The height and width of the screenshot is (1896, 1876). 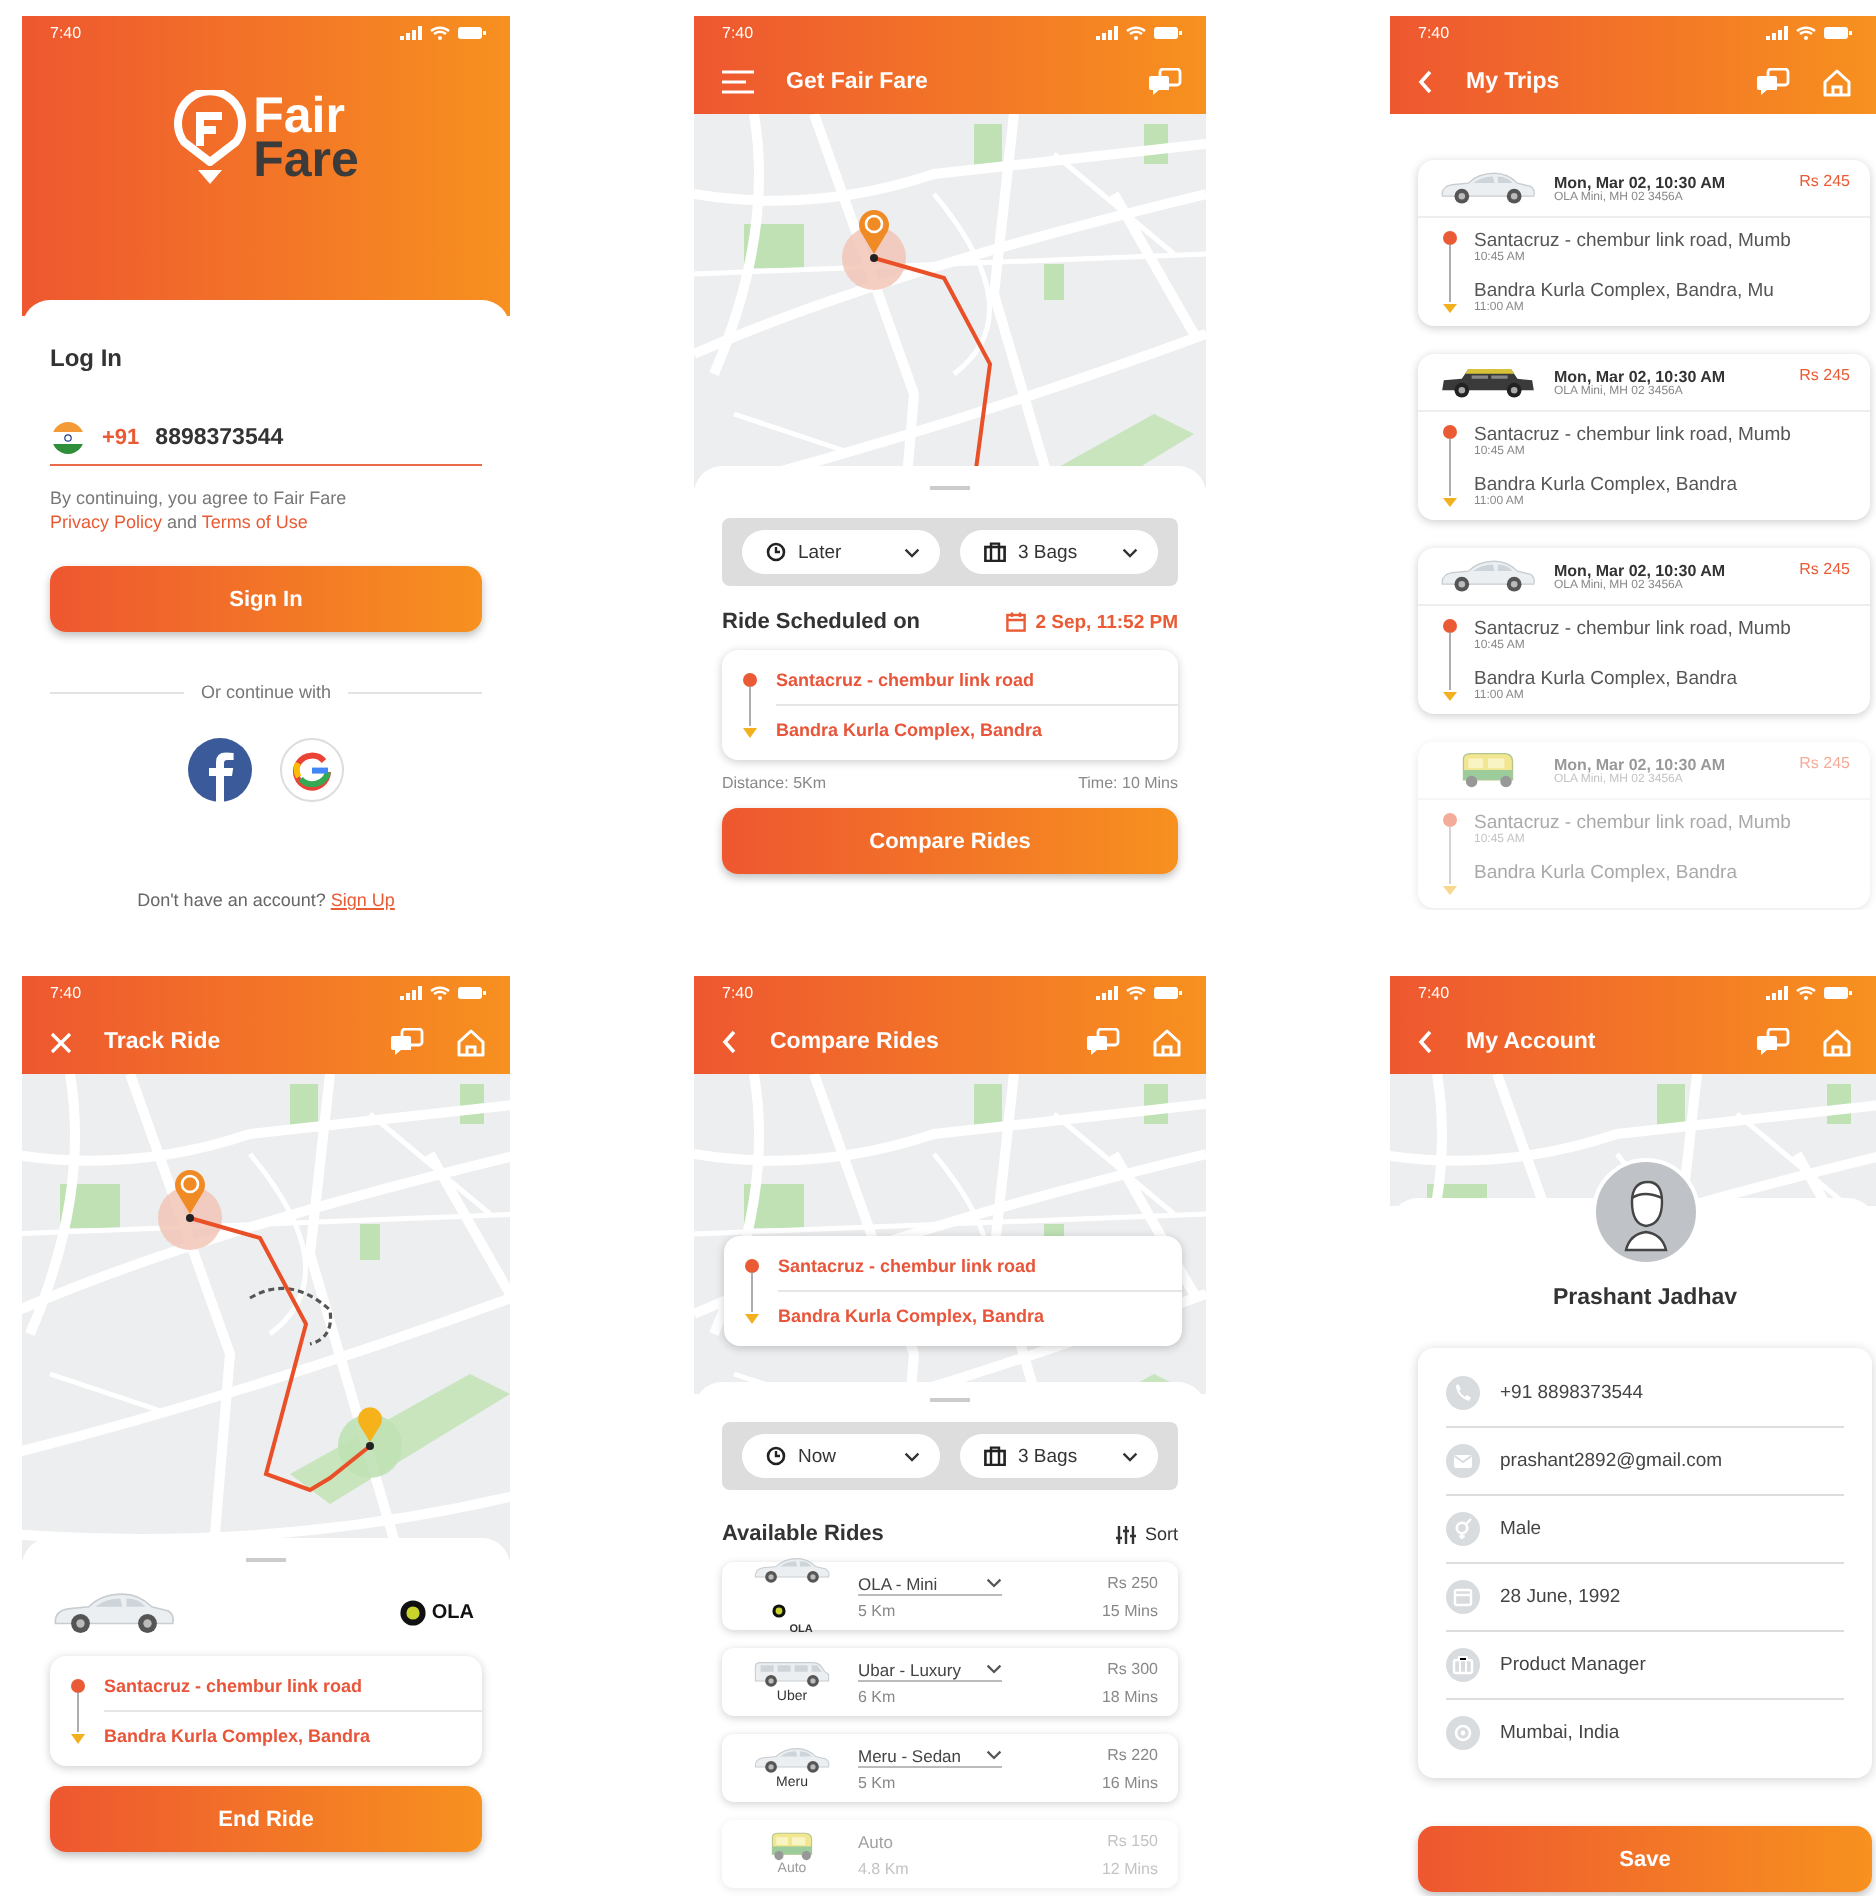 What do you see at coordinates (792, 1847) in the screenshot?
I see `auto-rickshaw-icon` at bounding box center [792, 1847].